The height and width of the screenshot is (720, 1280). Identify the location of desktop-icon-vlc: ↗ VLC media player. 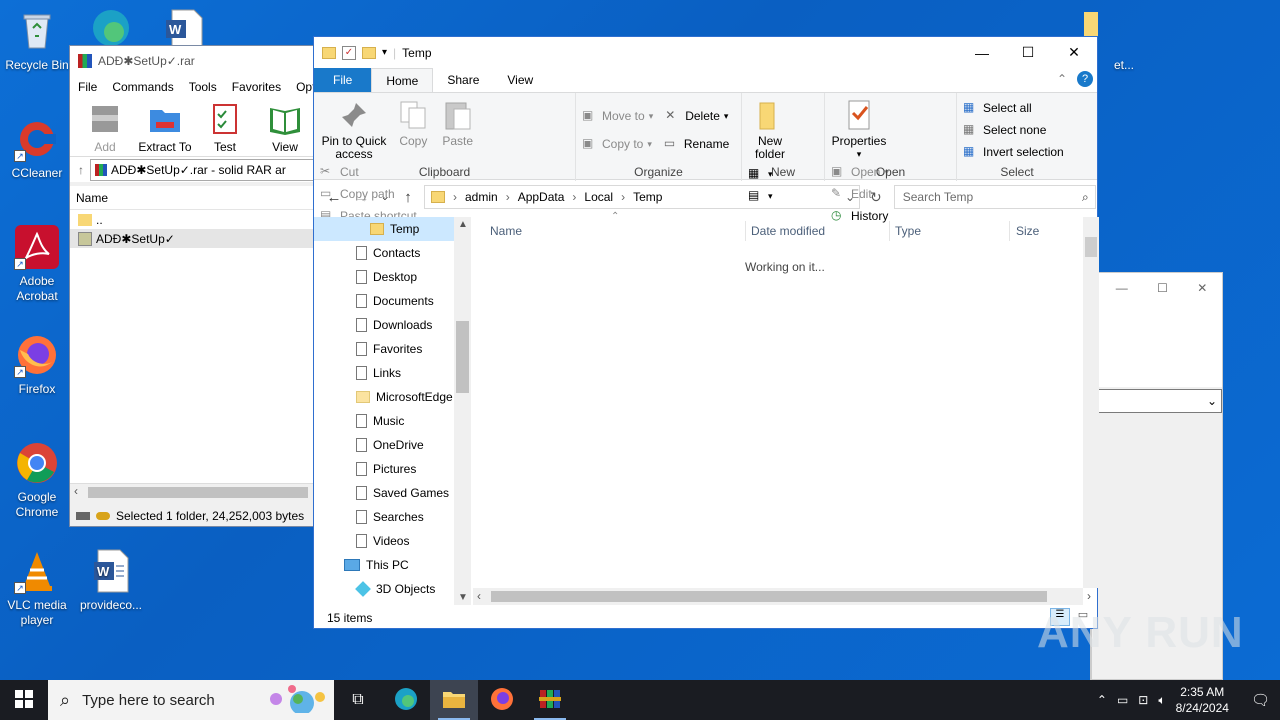
(37, 588).